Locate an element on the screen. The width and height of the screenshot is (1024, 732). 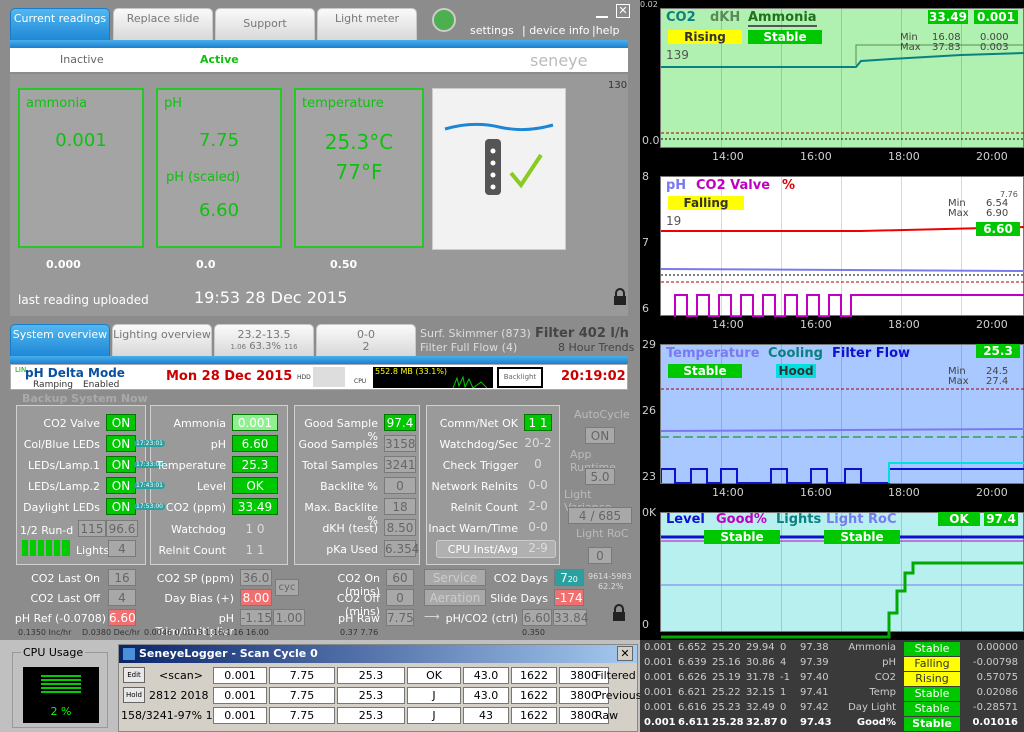
device-info-link: | device info is located at coordinates (555, 30).